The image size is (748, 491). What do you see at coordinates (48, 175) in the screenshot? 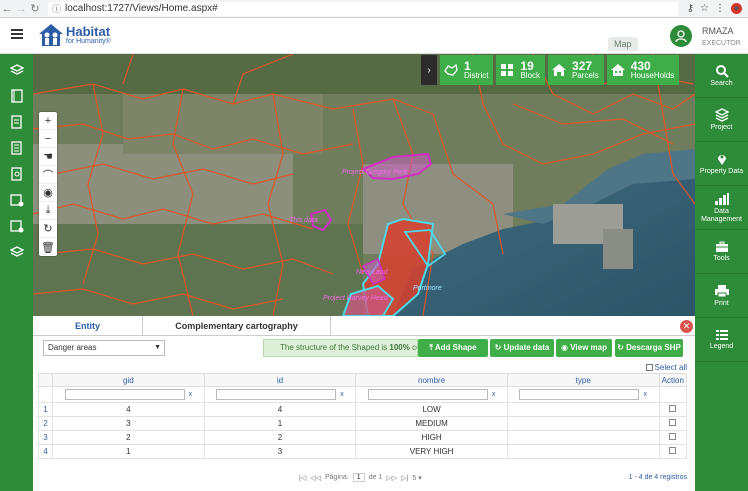
I see `measure-icon: ⌒` at bounding box center [48, 175].